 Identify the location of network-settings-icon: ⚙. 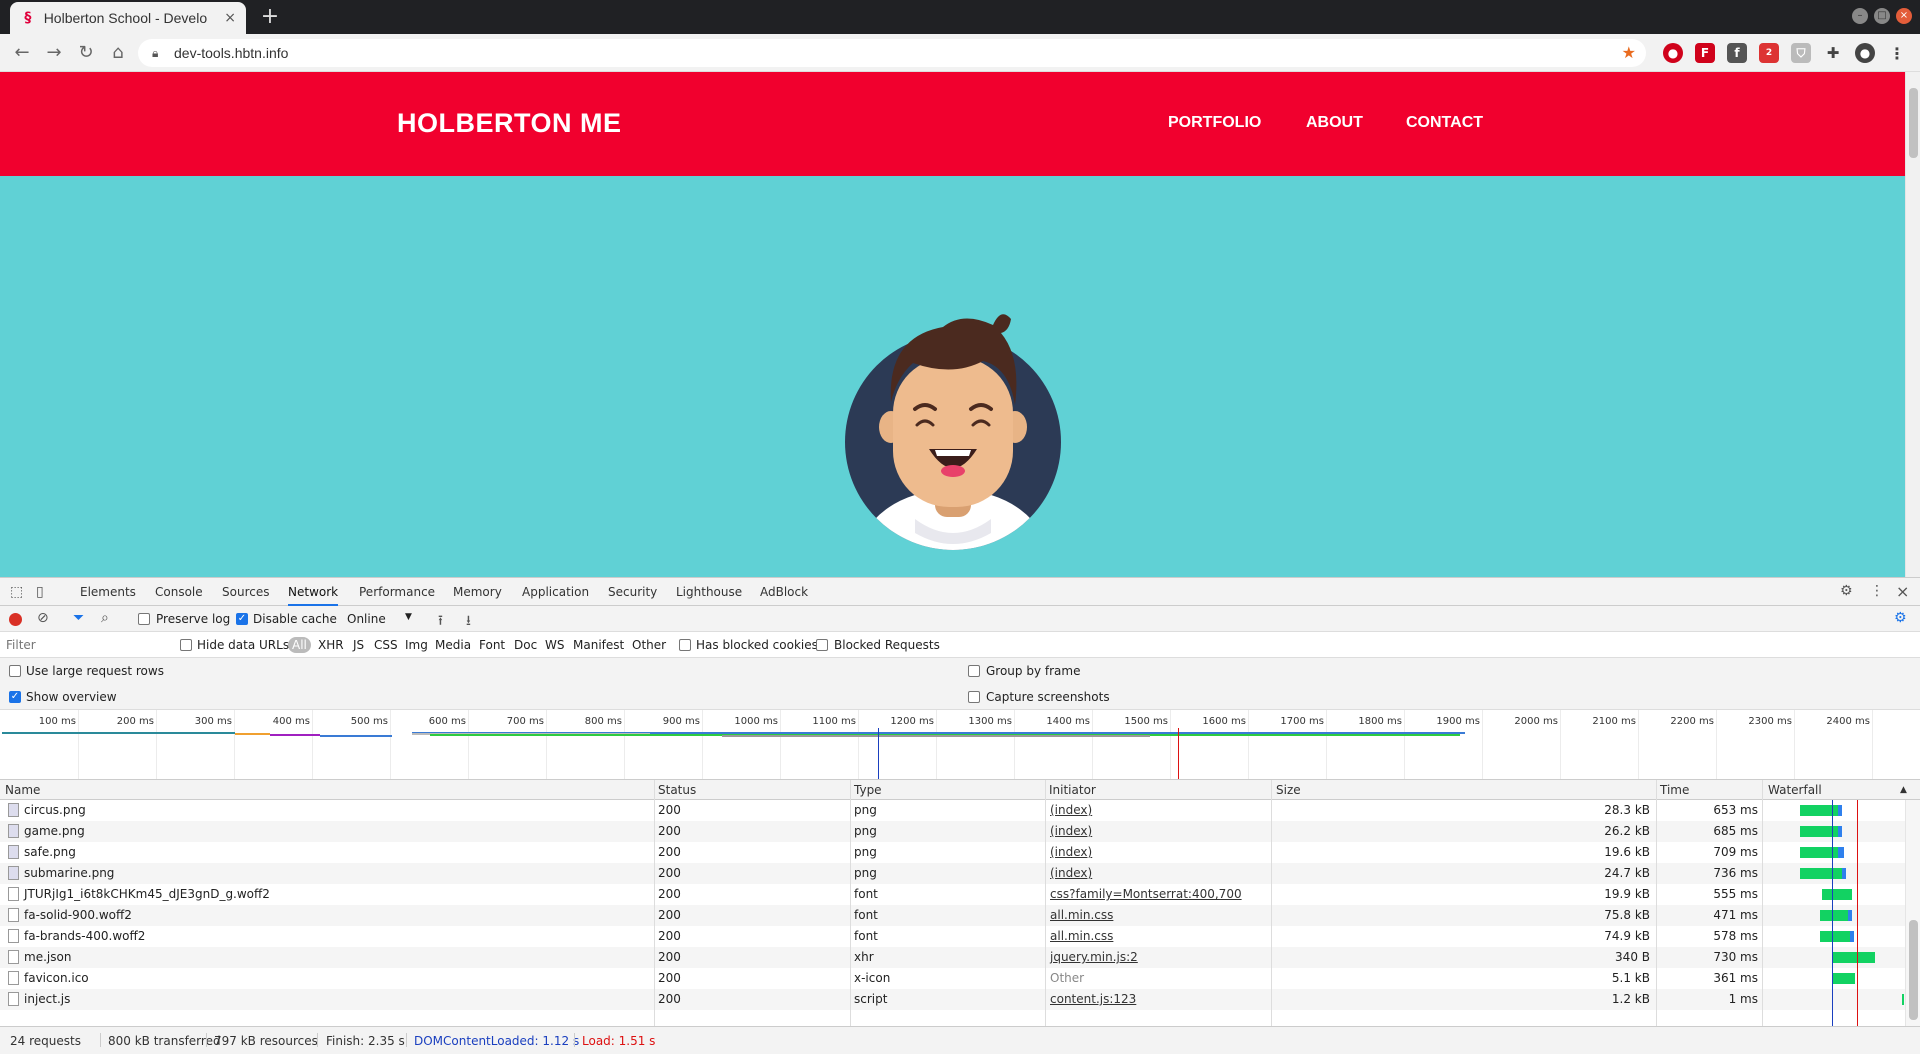
(1900, 618).